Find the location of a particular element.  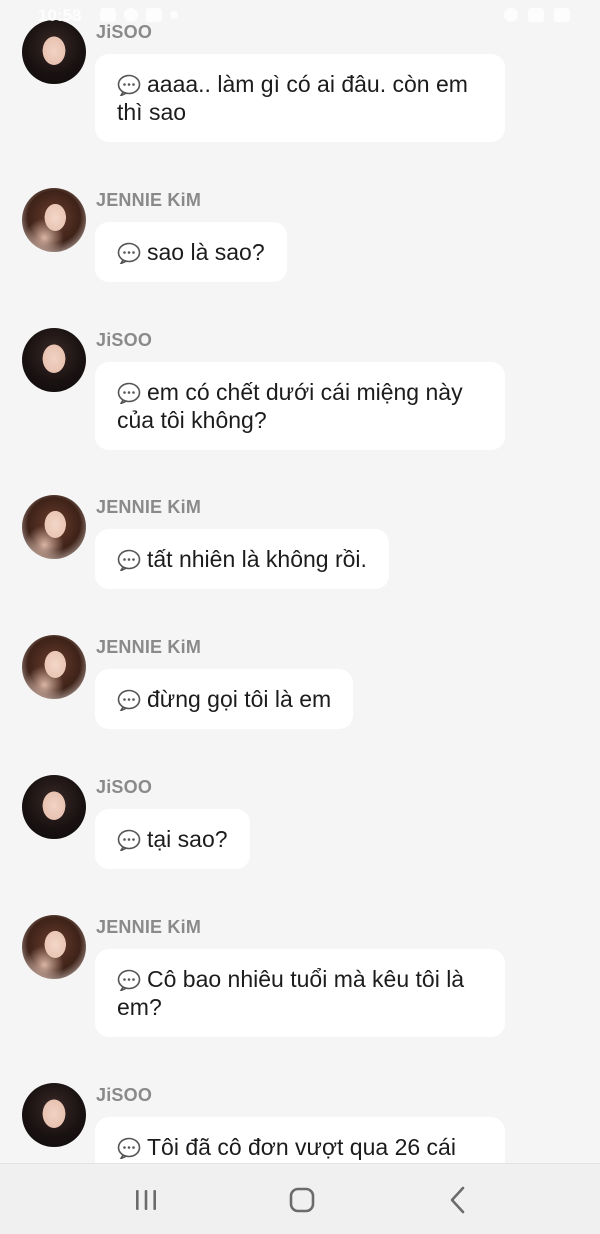

message-bubble: Cô bao nhiêu tuổi mà kêu tôi là em? is located at coordinates (300, 993).